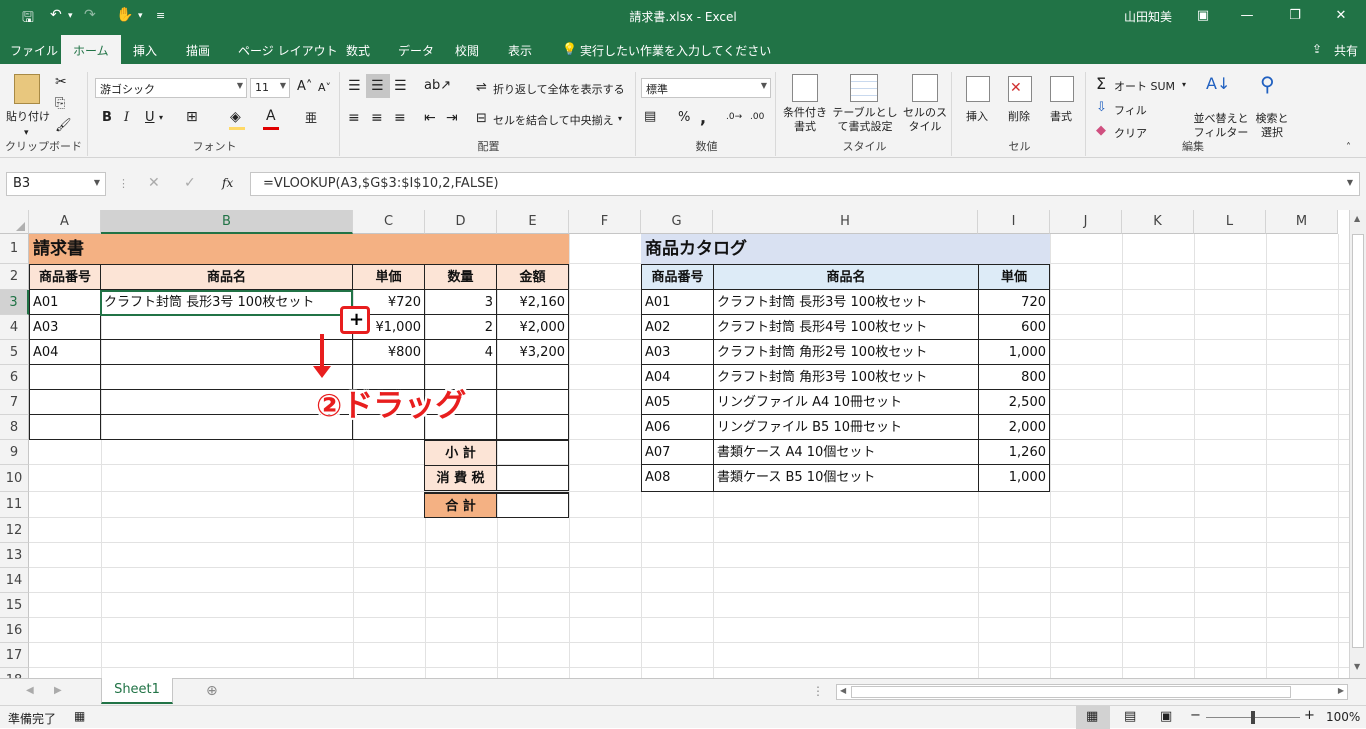  Describe the element at coordinates (123, 183) in the screenshot. I see `splitter-icon: ⋮` at that location.